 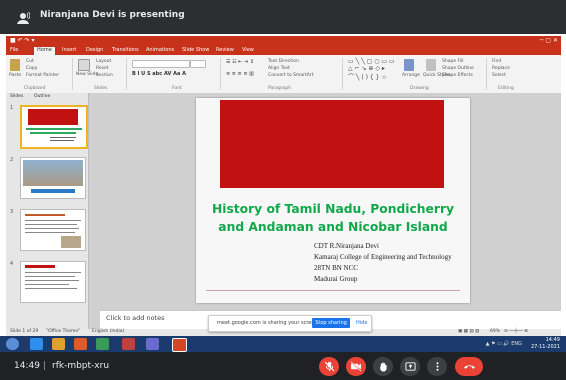 I want to click on slide-subtitle-line: Madurai Group, so click(x=335, y=279).